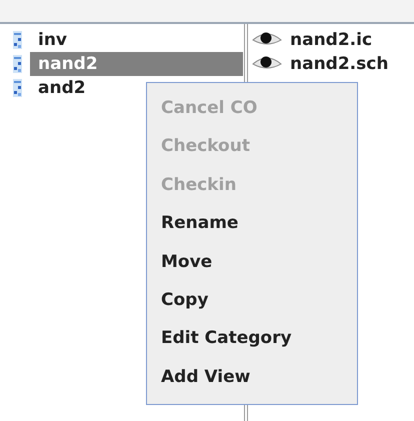 The image size is (414, 421). I want to click on view-name: nand2.ic, so click(331, 40).